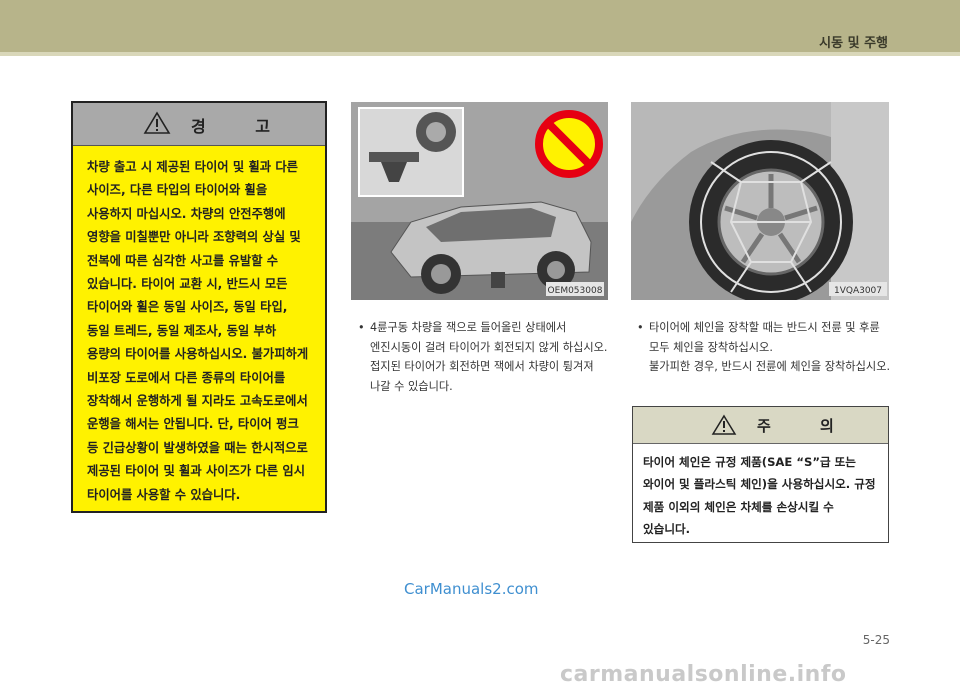 The width and height of the screenshot is (960, 687). Describe the element at coordinates (770, 367) in the screenshot. I see `caption-chain-text2: 불가피한 경우, 반드시 전륜에 체인을 장착하십시오.` at that location.